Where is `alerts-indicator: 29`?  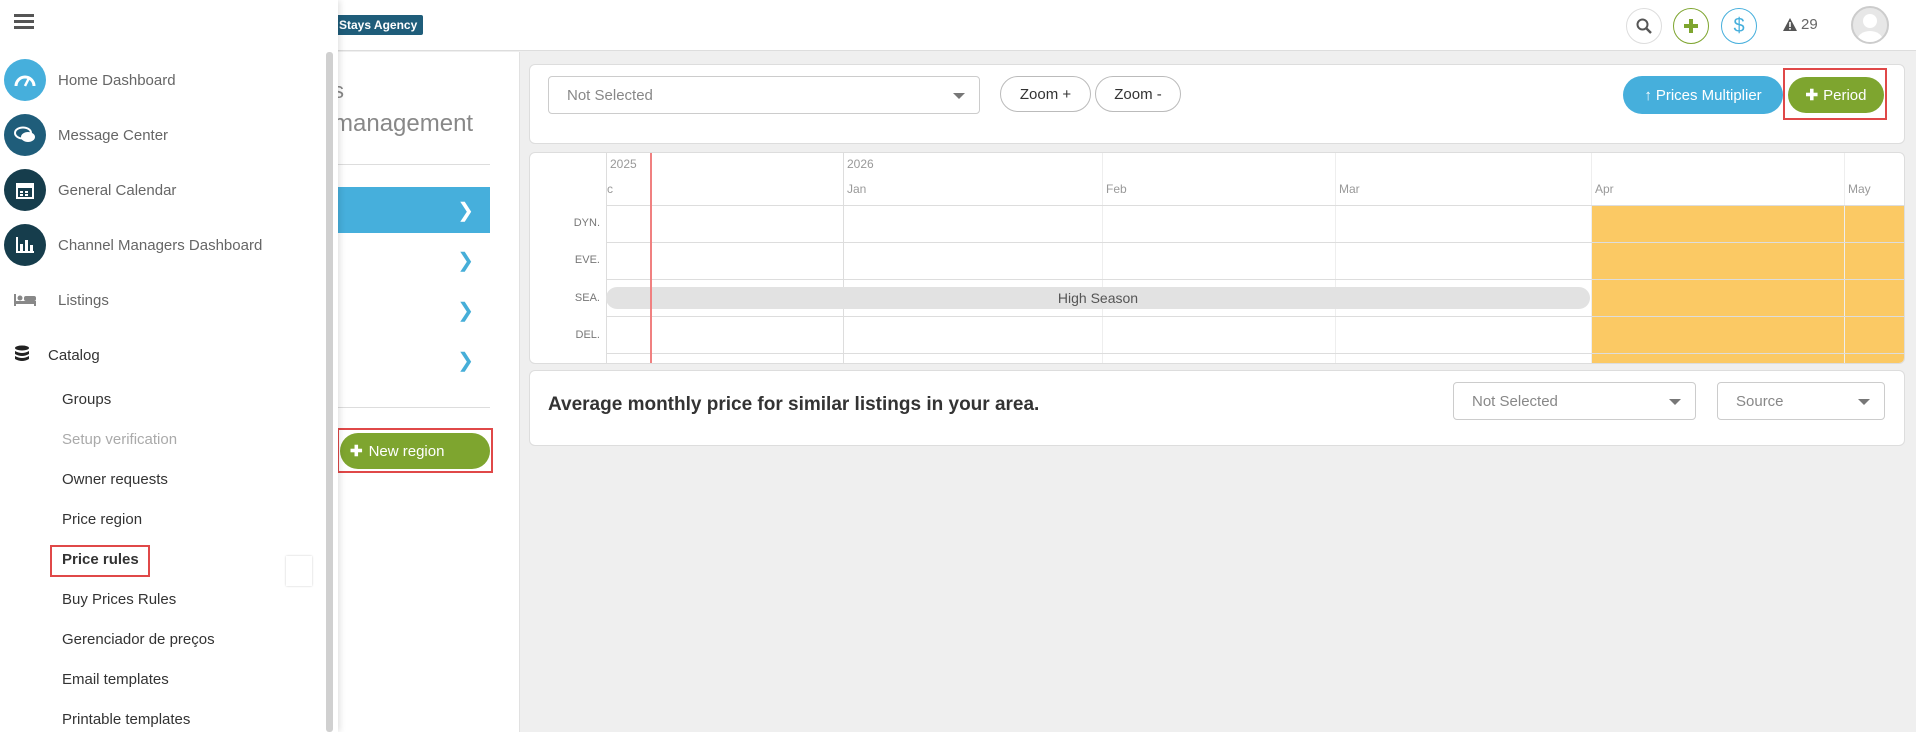
alerts-indicator: 29 is located at coordinates (1800, 24).